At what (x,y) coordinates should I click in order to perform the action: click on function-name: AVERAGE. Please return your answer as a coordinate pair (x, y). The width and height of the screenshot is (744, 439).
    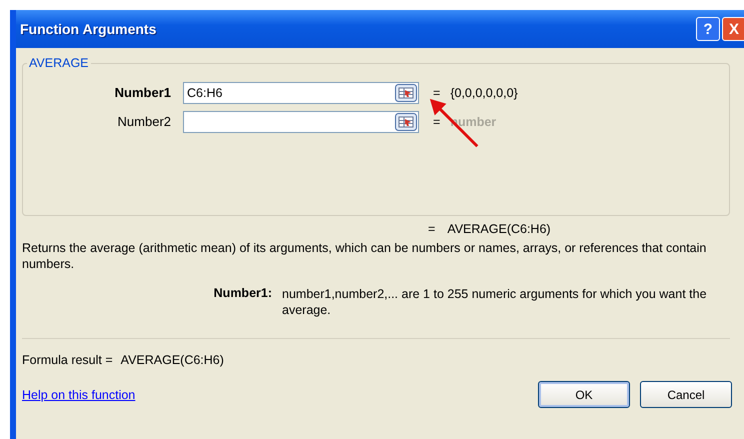
    Looking at the image, I should click on (59, 63).